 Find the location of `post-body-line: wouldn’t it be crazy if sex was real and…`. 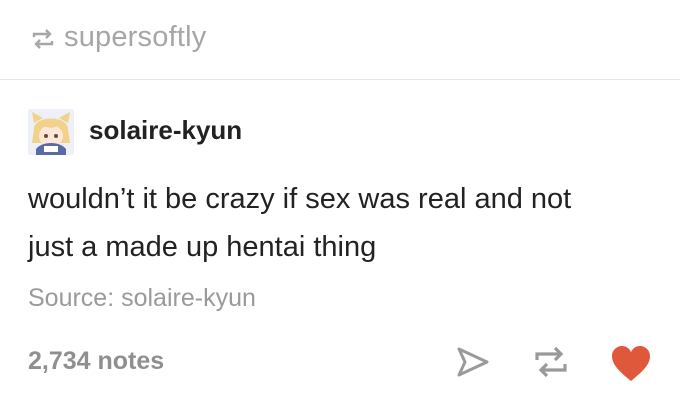

post-body-line: wouldn’t it be crazy if sex was real and… is located at coordinates (300, 199).